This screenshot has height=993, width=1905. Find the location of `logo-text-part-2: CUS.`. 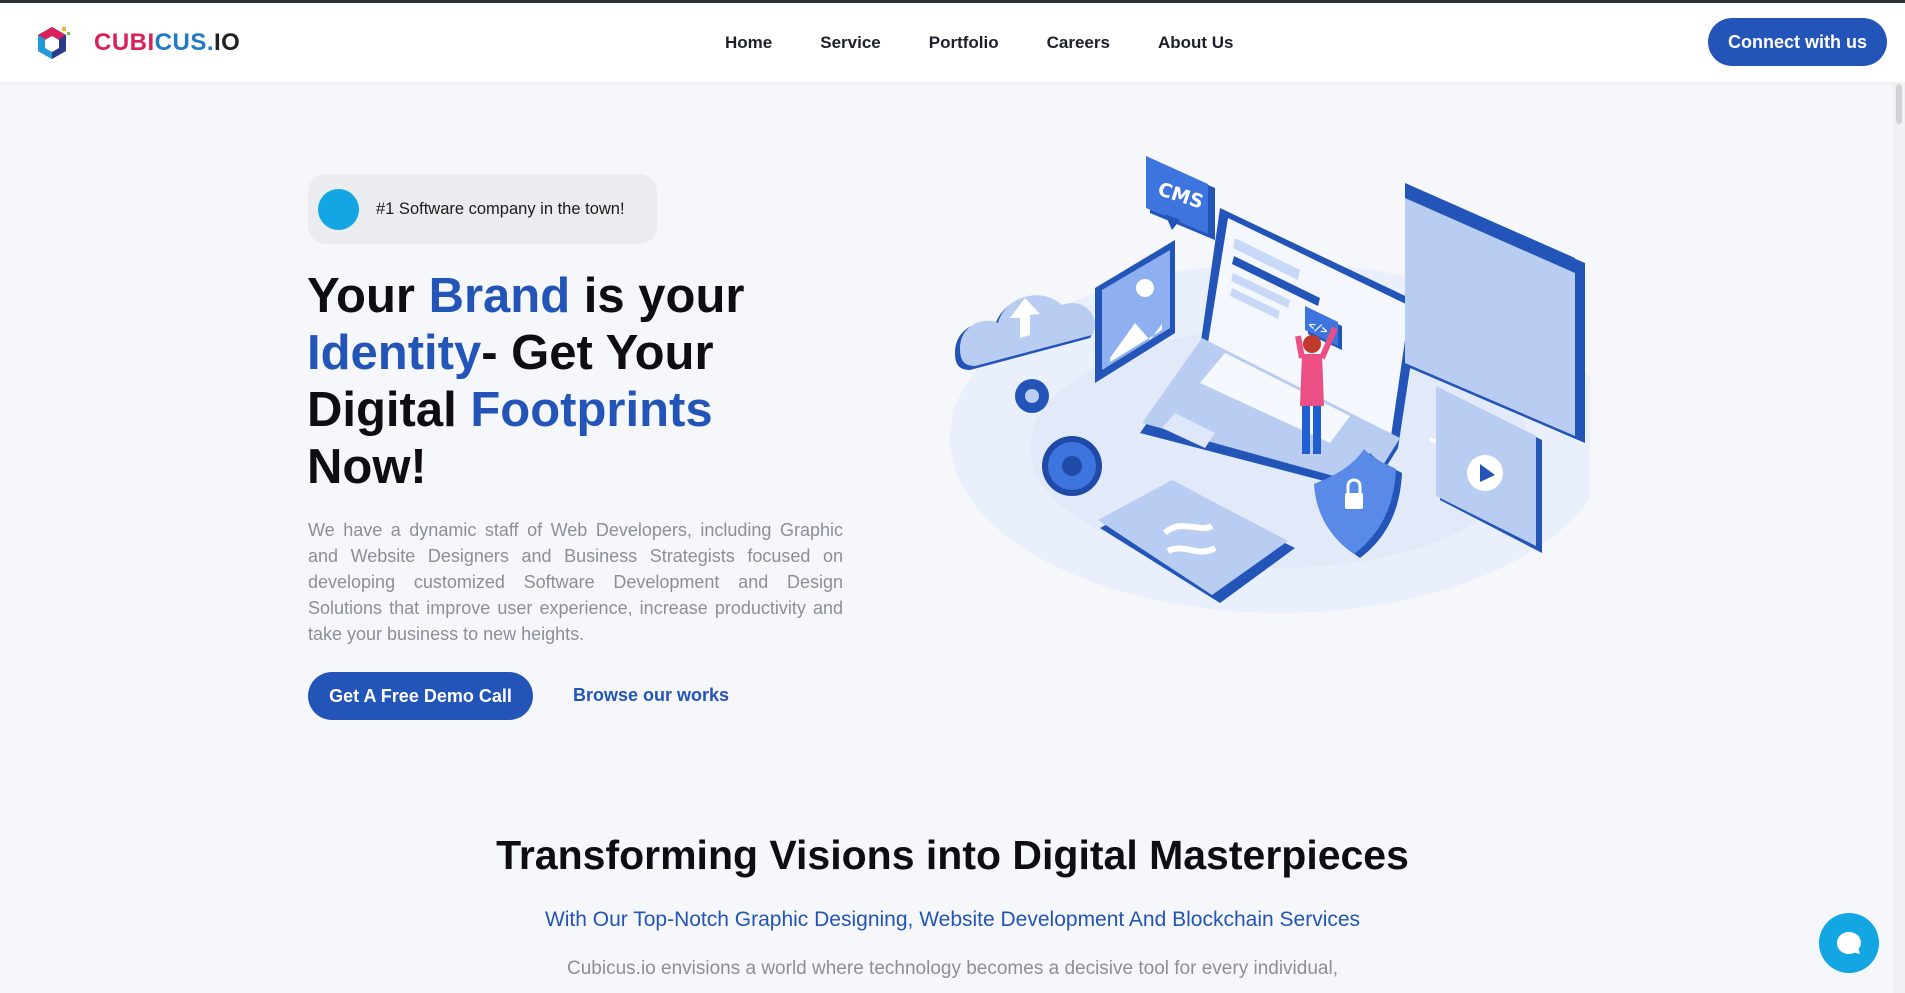

logo-text-part-2: CUS. is located at coordinates (184, 42).